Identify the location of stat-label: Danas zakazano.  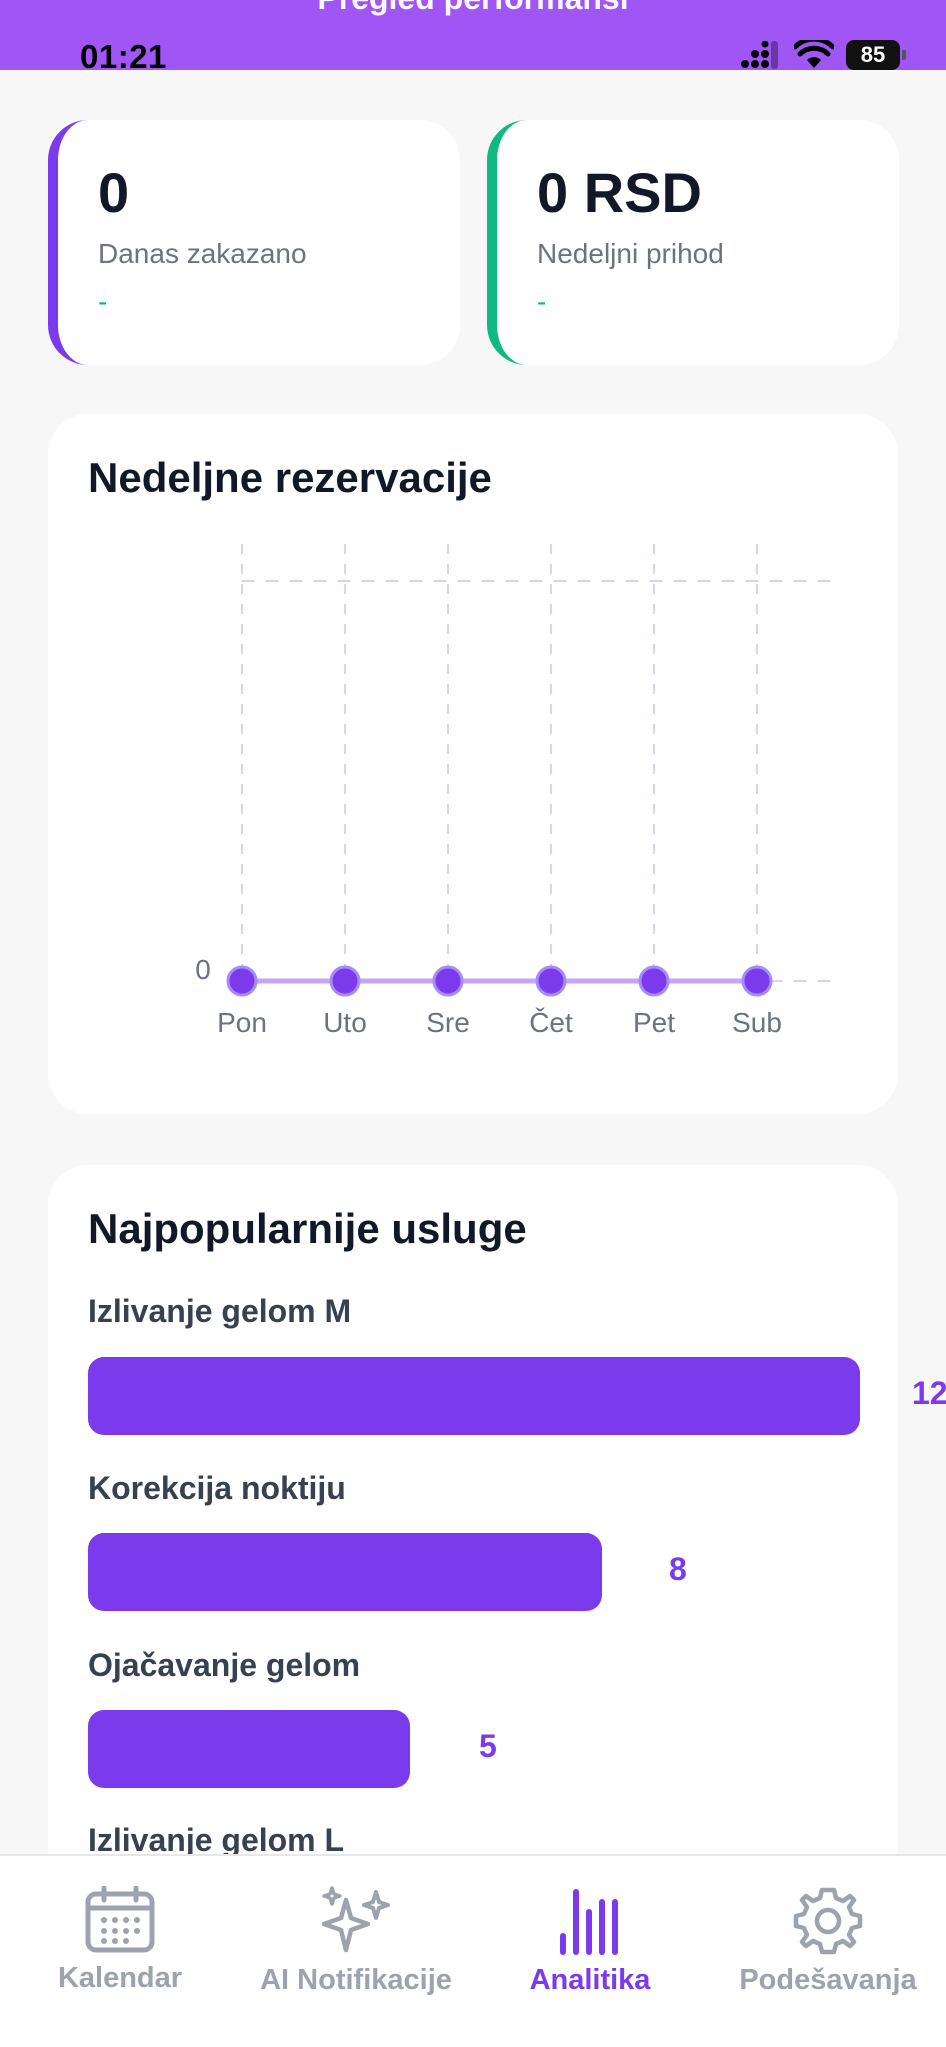
(202, 253).